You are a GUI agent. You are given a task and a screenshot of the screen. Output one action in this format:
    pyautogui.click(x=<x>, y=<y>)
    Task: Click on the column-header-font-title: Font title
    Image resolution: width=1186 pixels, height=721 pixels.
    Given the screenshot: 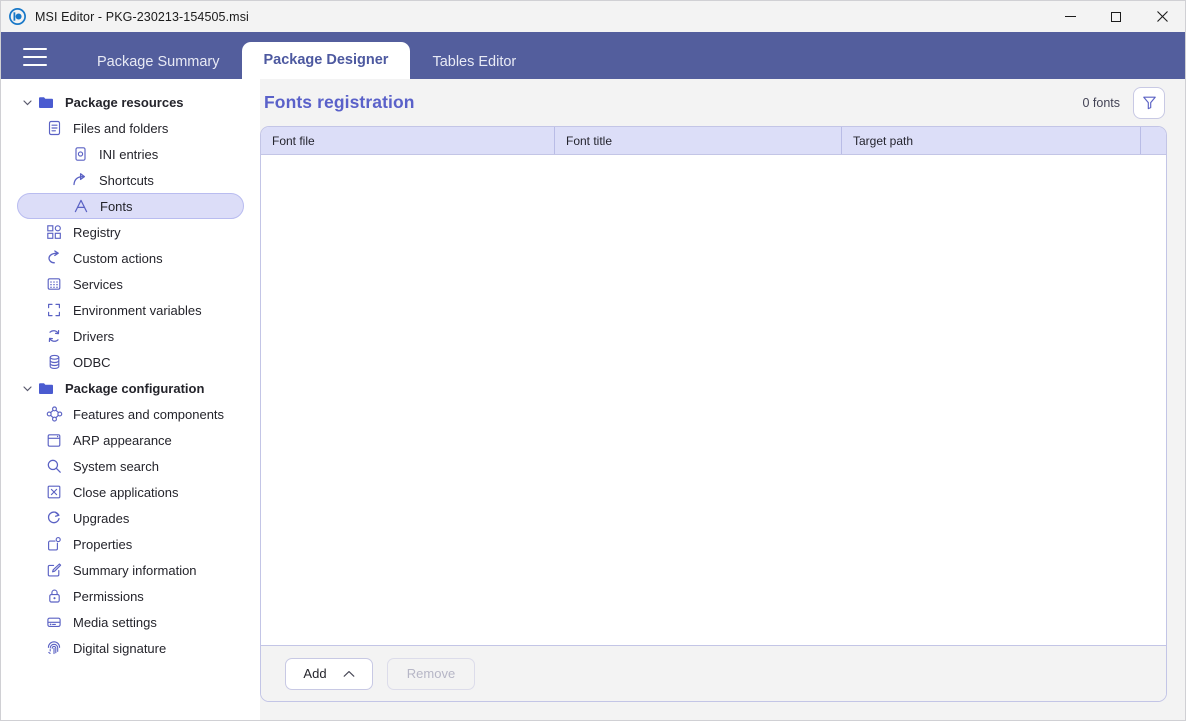 What is the action you would take?
    pyautogui.click(x=698, y=140)
    